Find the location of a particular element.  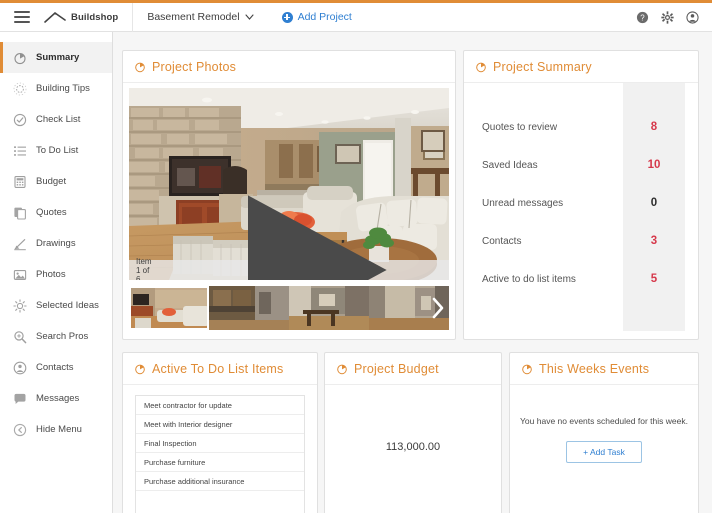

search-icon is located at coordinates (20, 336).